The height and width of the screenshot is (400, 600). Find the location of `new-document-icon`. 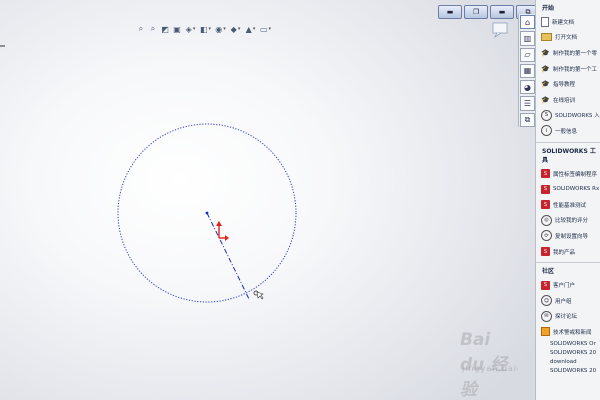

new-document-icon is located at coordinates (545, 21).